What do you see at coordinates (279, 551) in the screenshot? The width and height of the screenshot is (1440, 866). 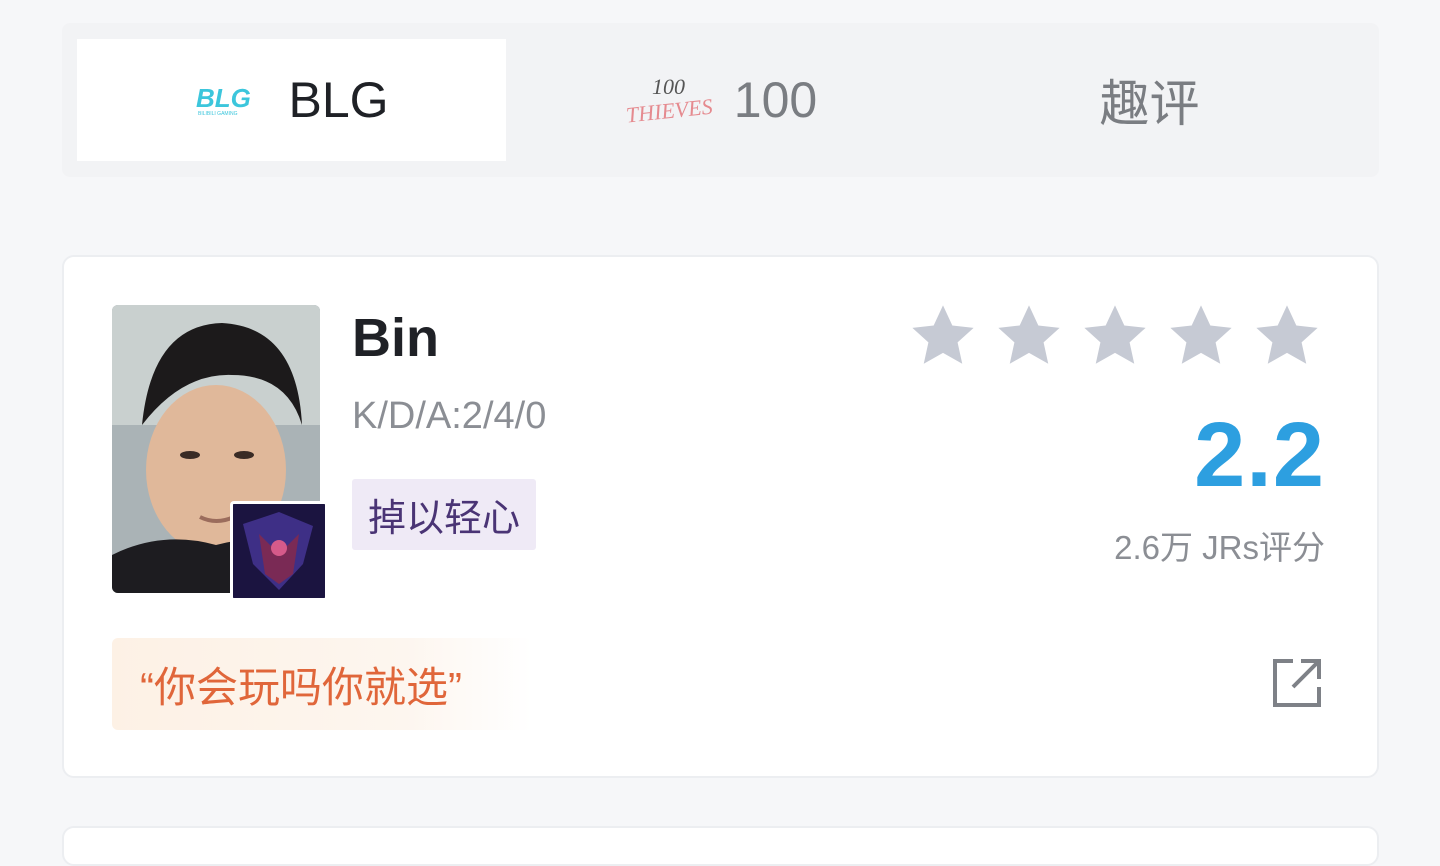 I see `champion-icon` at bounding box center [279, 551].